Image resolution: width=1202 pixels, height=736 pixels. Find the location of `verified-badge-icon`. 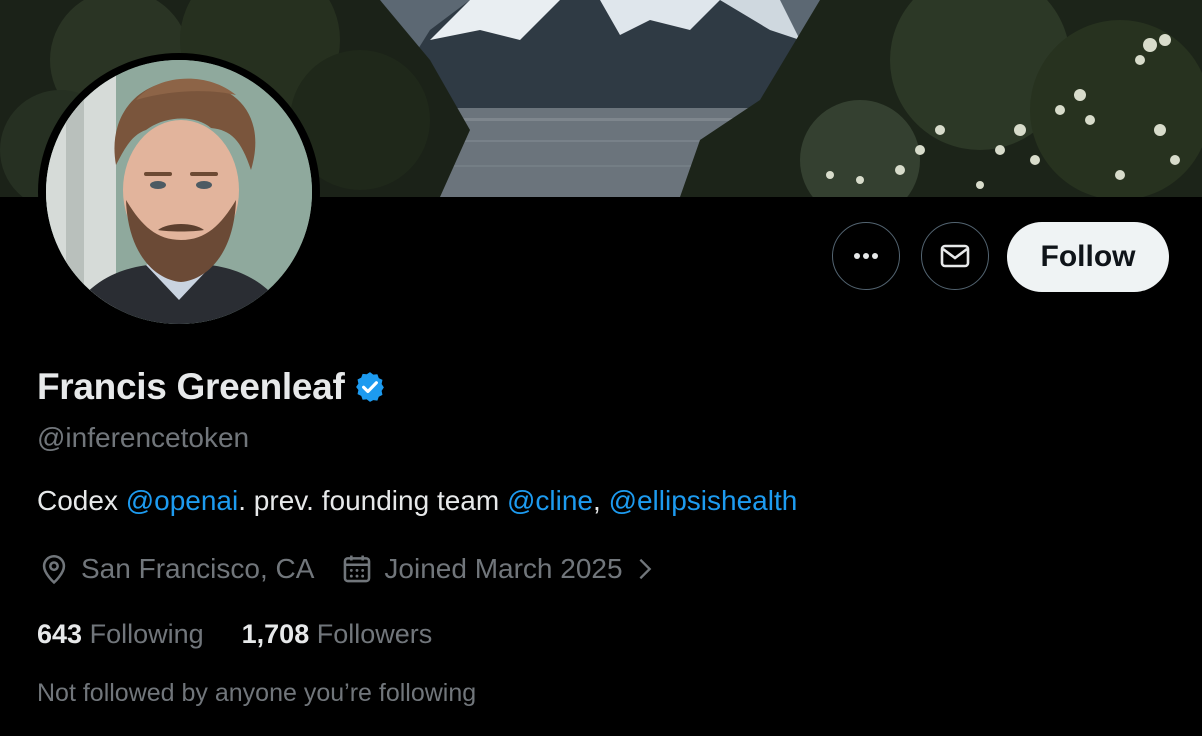

verified-badge-icon is located at coordinates (370, 387).